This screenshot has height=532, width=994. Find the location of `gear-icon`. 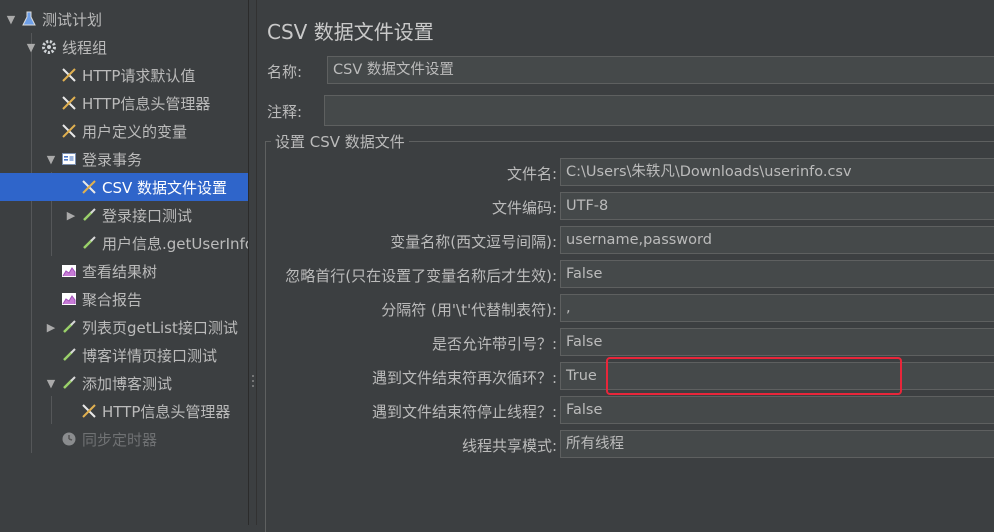

gear-icon is located at coordinates (49, 47).